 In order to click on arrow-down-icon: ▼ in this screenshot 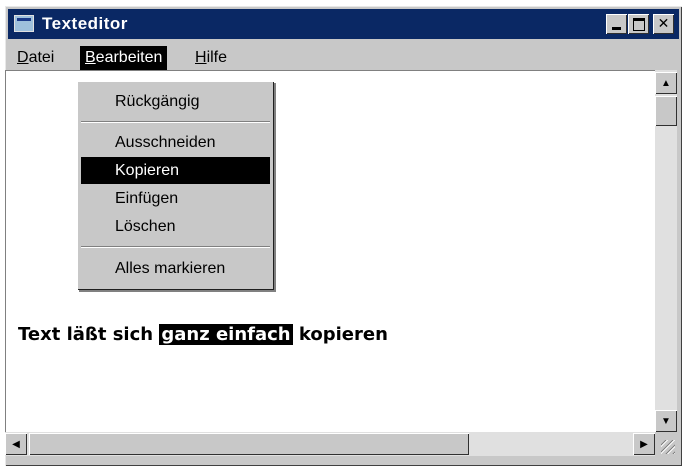, I will do `click(666, 421)`.